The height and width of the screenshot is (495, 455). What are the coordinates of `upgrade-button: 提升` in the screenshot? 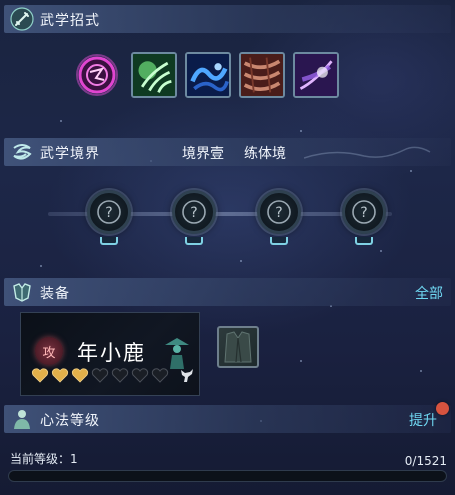 It's located at (423, 420).